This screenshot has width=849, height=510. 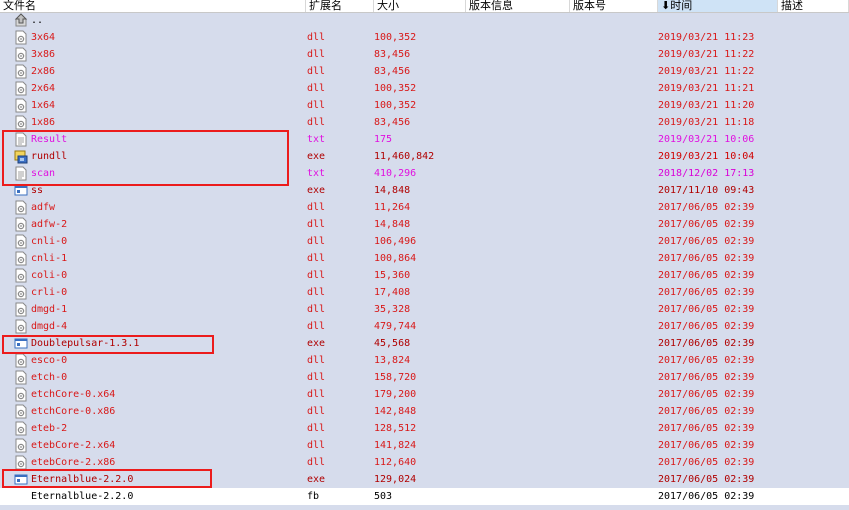 What do you see at coordinates (614, 6) in the screenshot?
I see `header-version: 版本号` at bounding box center [614, 6].